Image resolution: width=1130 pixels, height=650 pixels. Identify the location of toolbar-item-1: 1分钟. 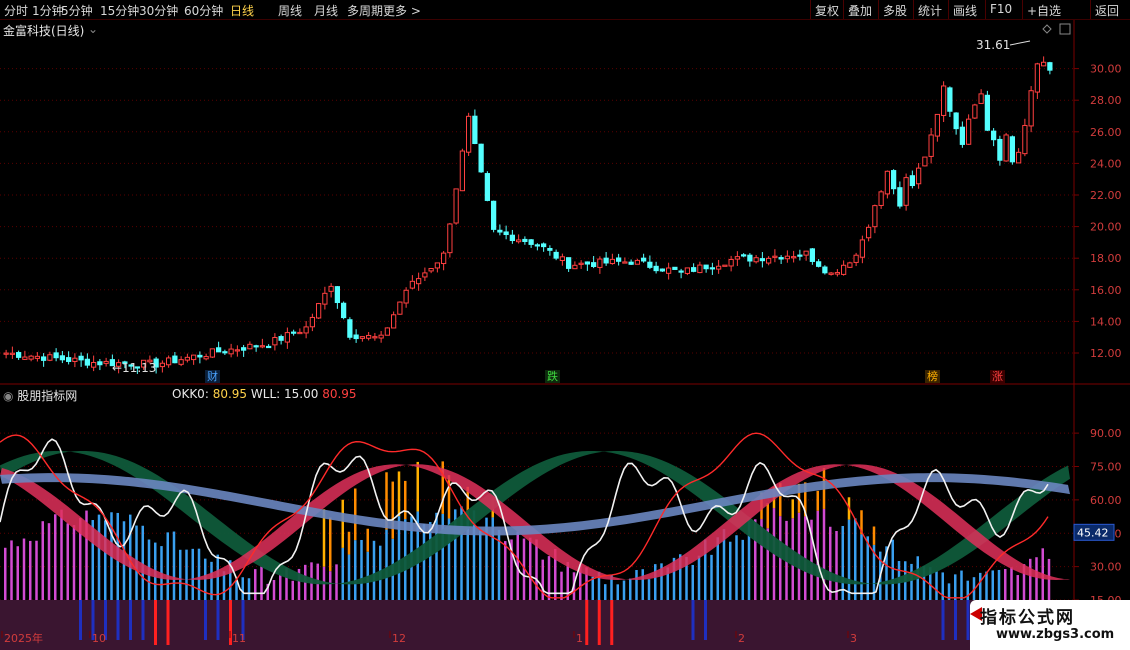
(48, 10).